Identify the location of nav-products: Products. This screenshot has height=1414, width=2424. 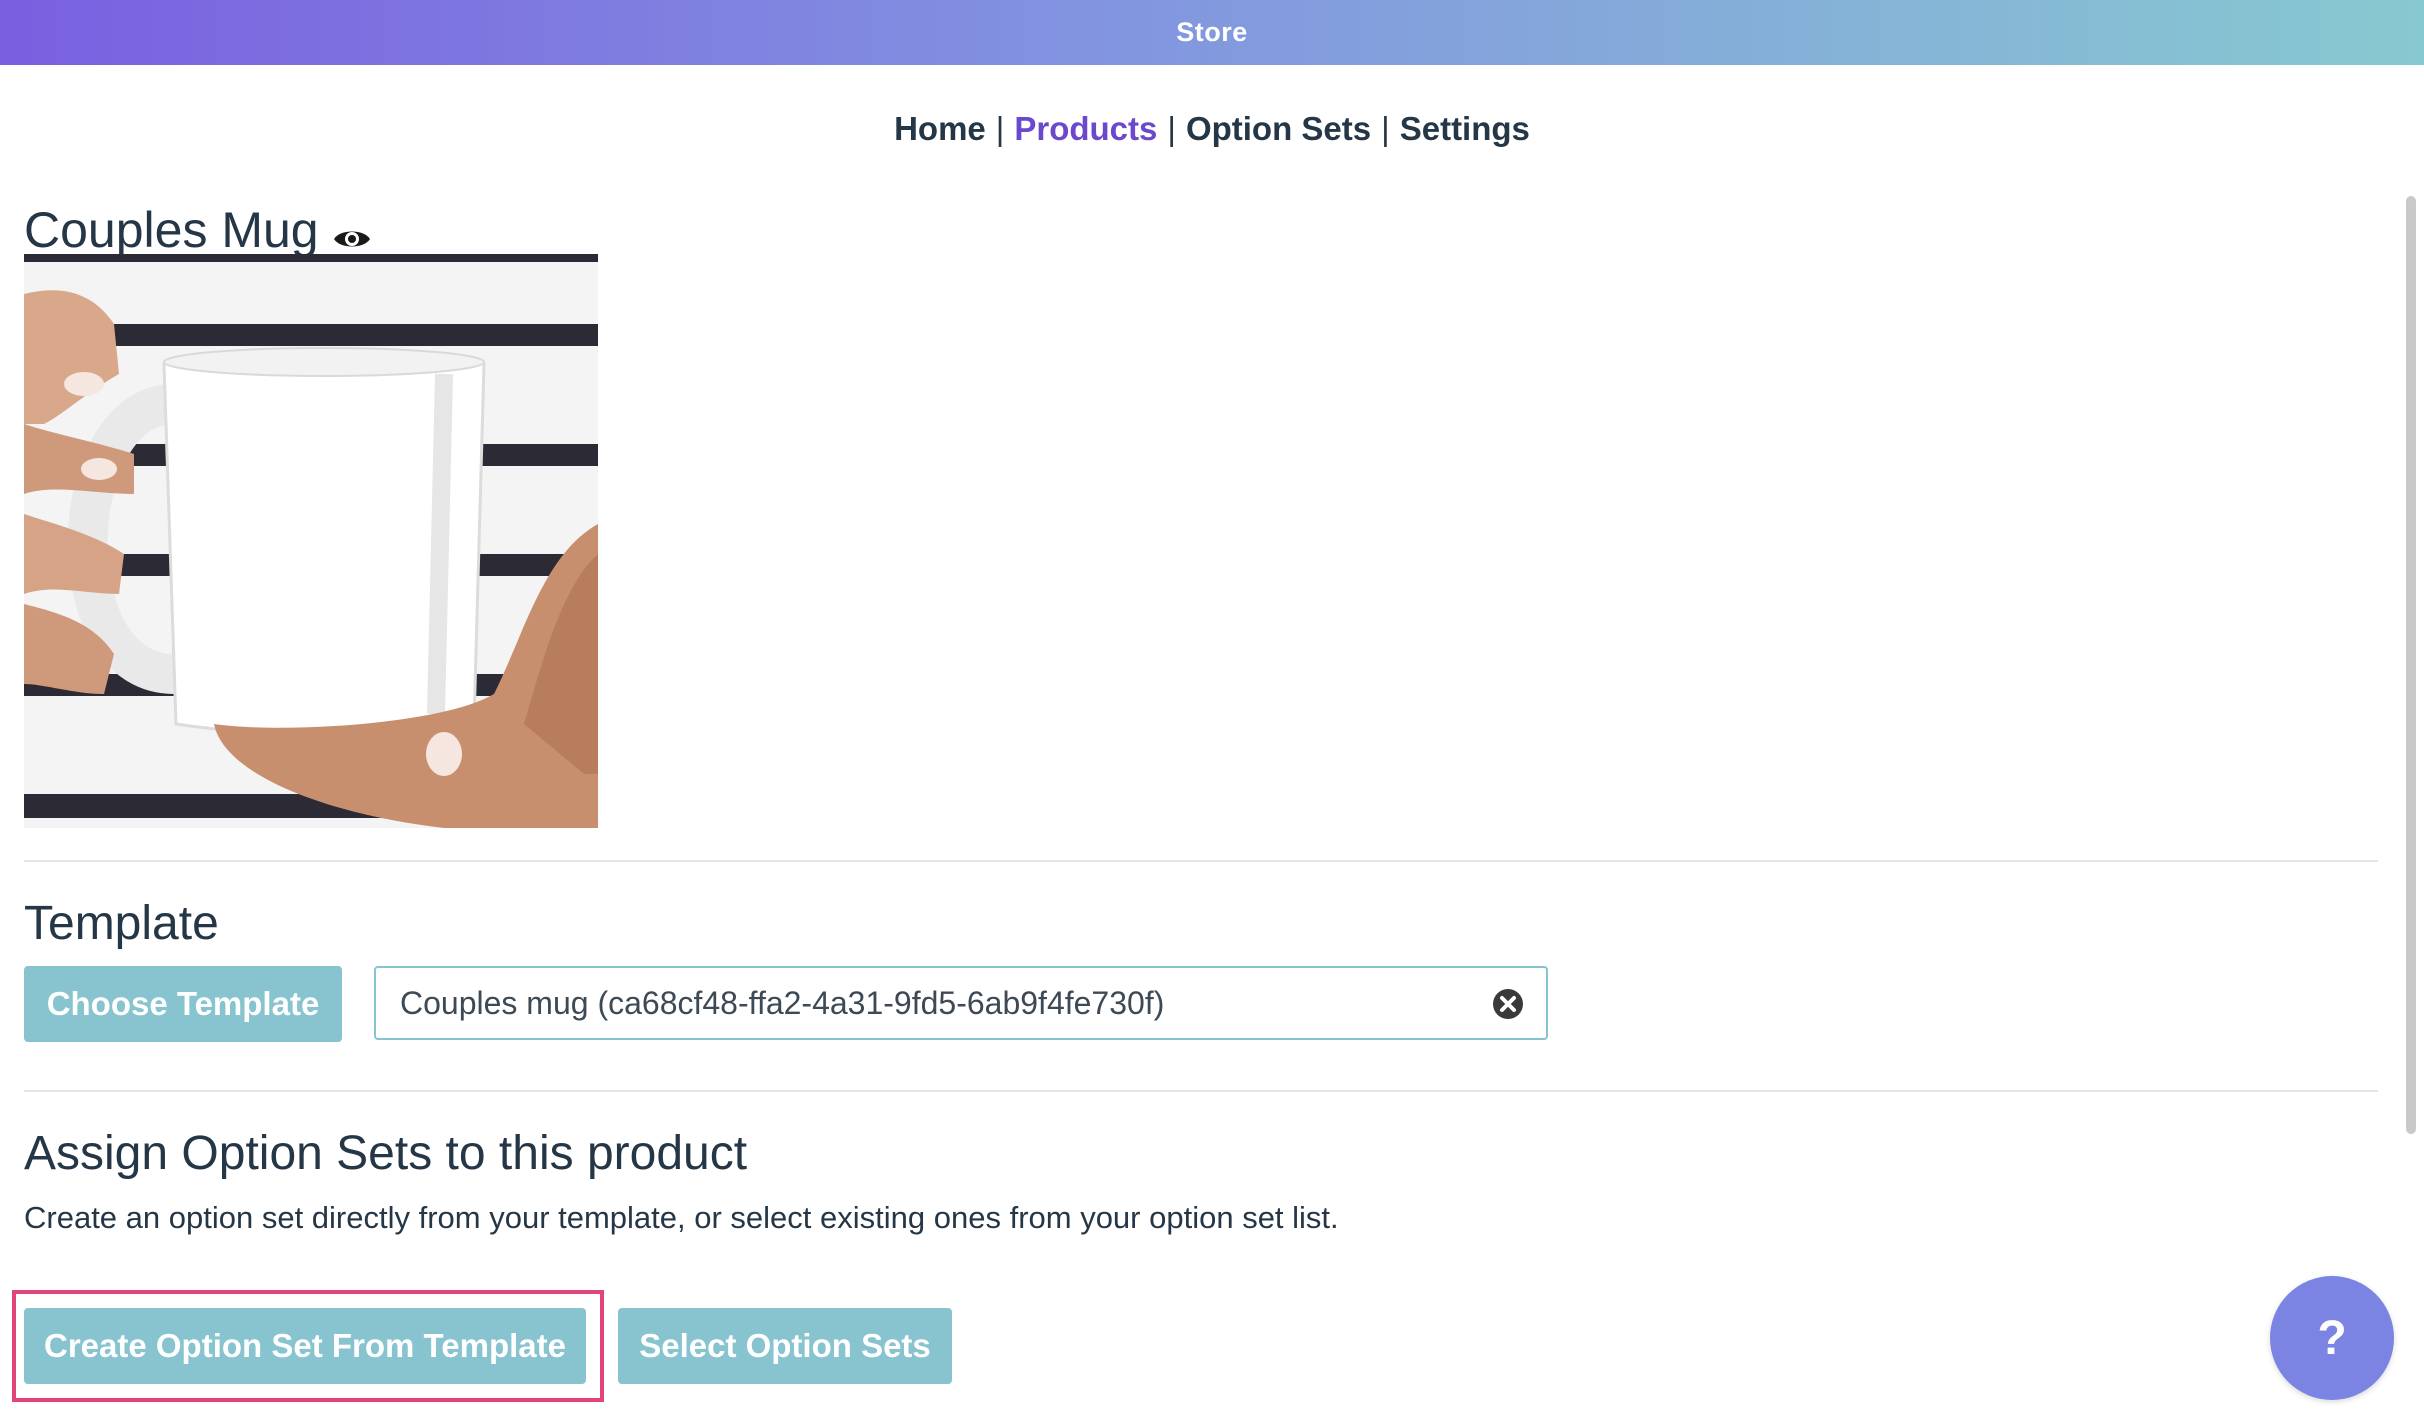
(1085, 129).